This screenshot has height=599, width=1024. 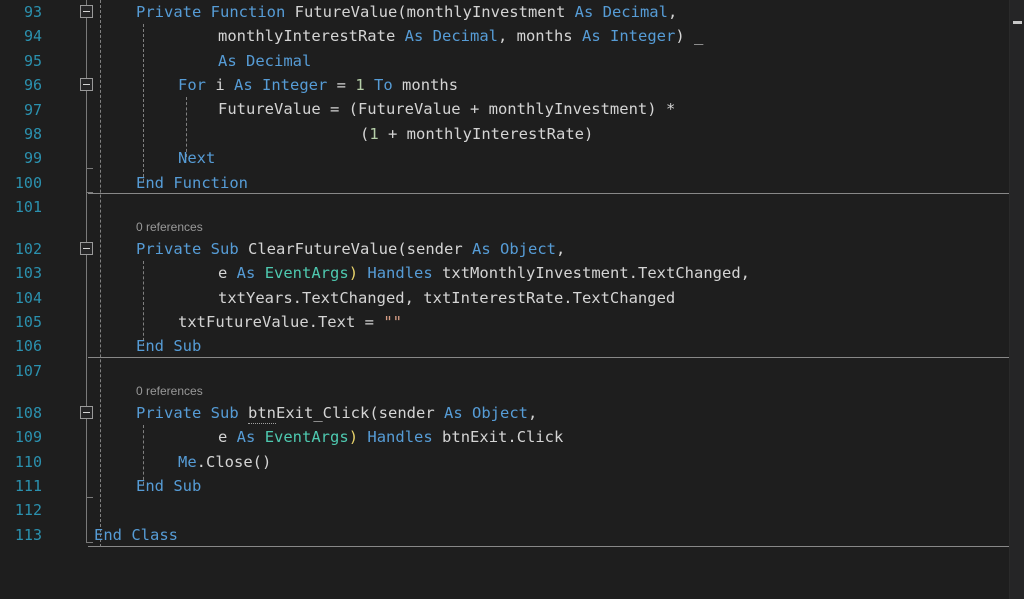 I want to click on code-line-109: e As EventArgs) Handles btnExit.Click, so click(x=390, y=437).